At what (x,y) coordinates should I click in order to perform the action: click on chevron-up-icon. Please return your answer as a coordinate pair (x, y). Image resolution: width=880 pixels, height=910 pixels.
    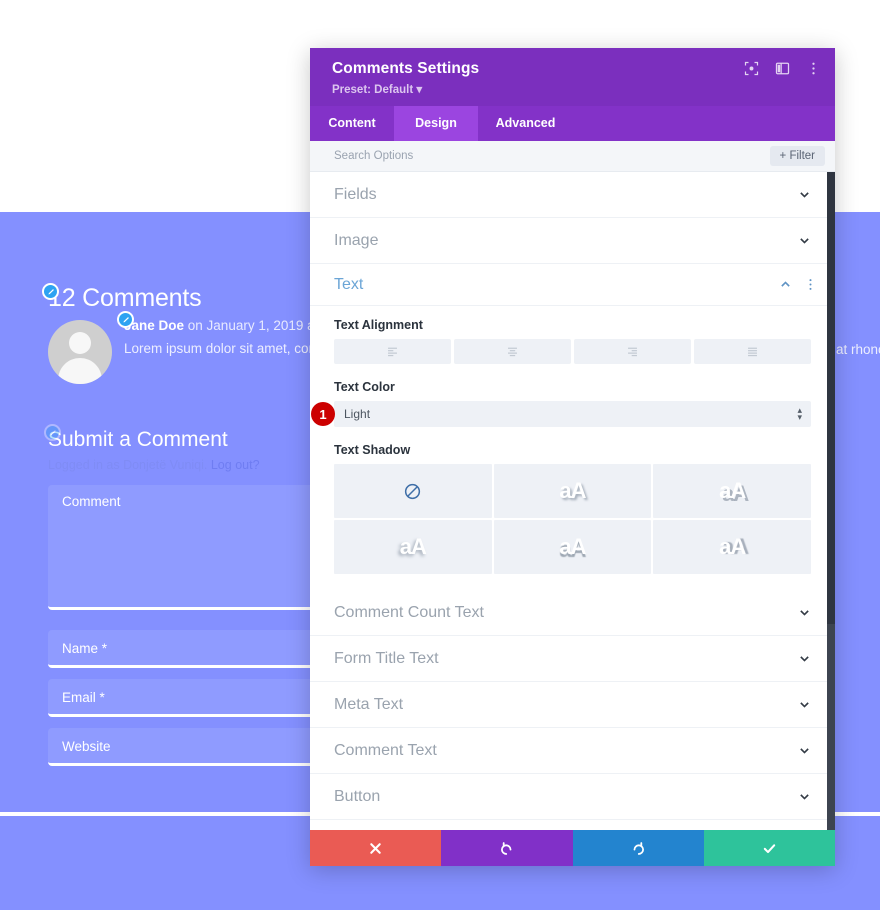
    Looking at the image, I should click on (785, 284).